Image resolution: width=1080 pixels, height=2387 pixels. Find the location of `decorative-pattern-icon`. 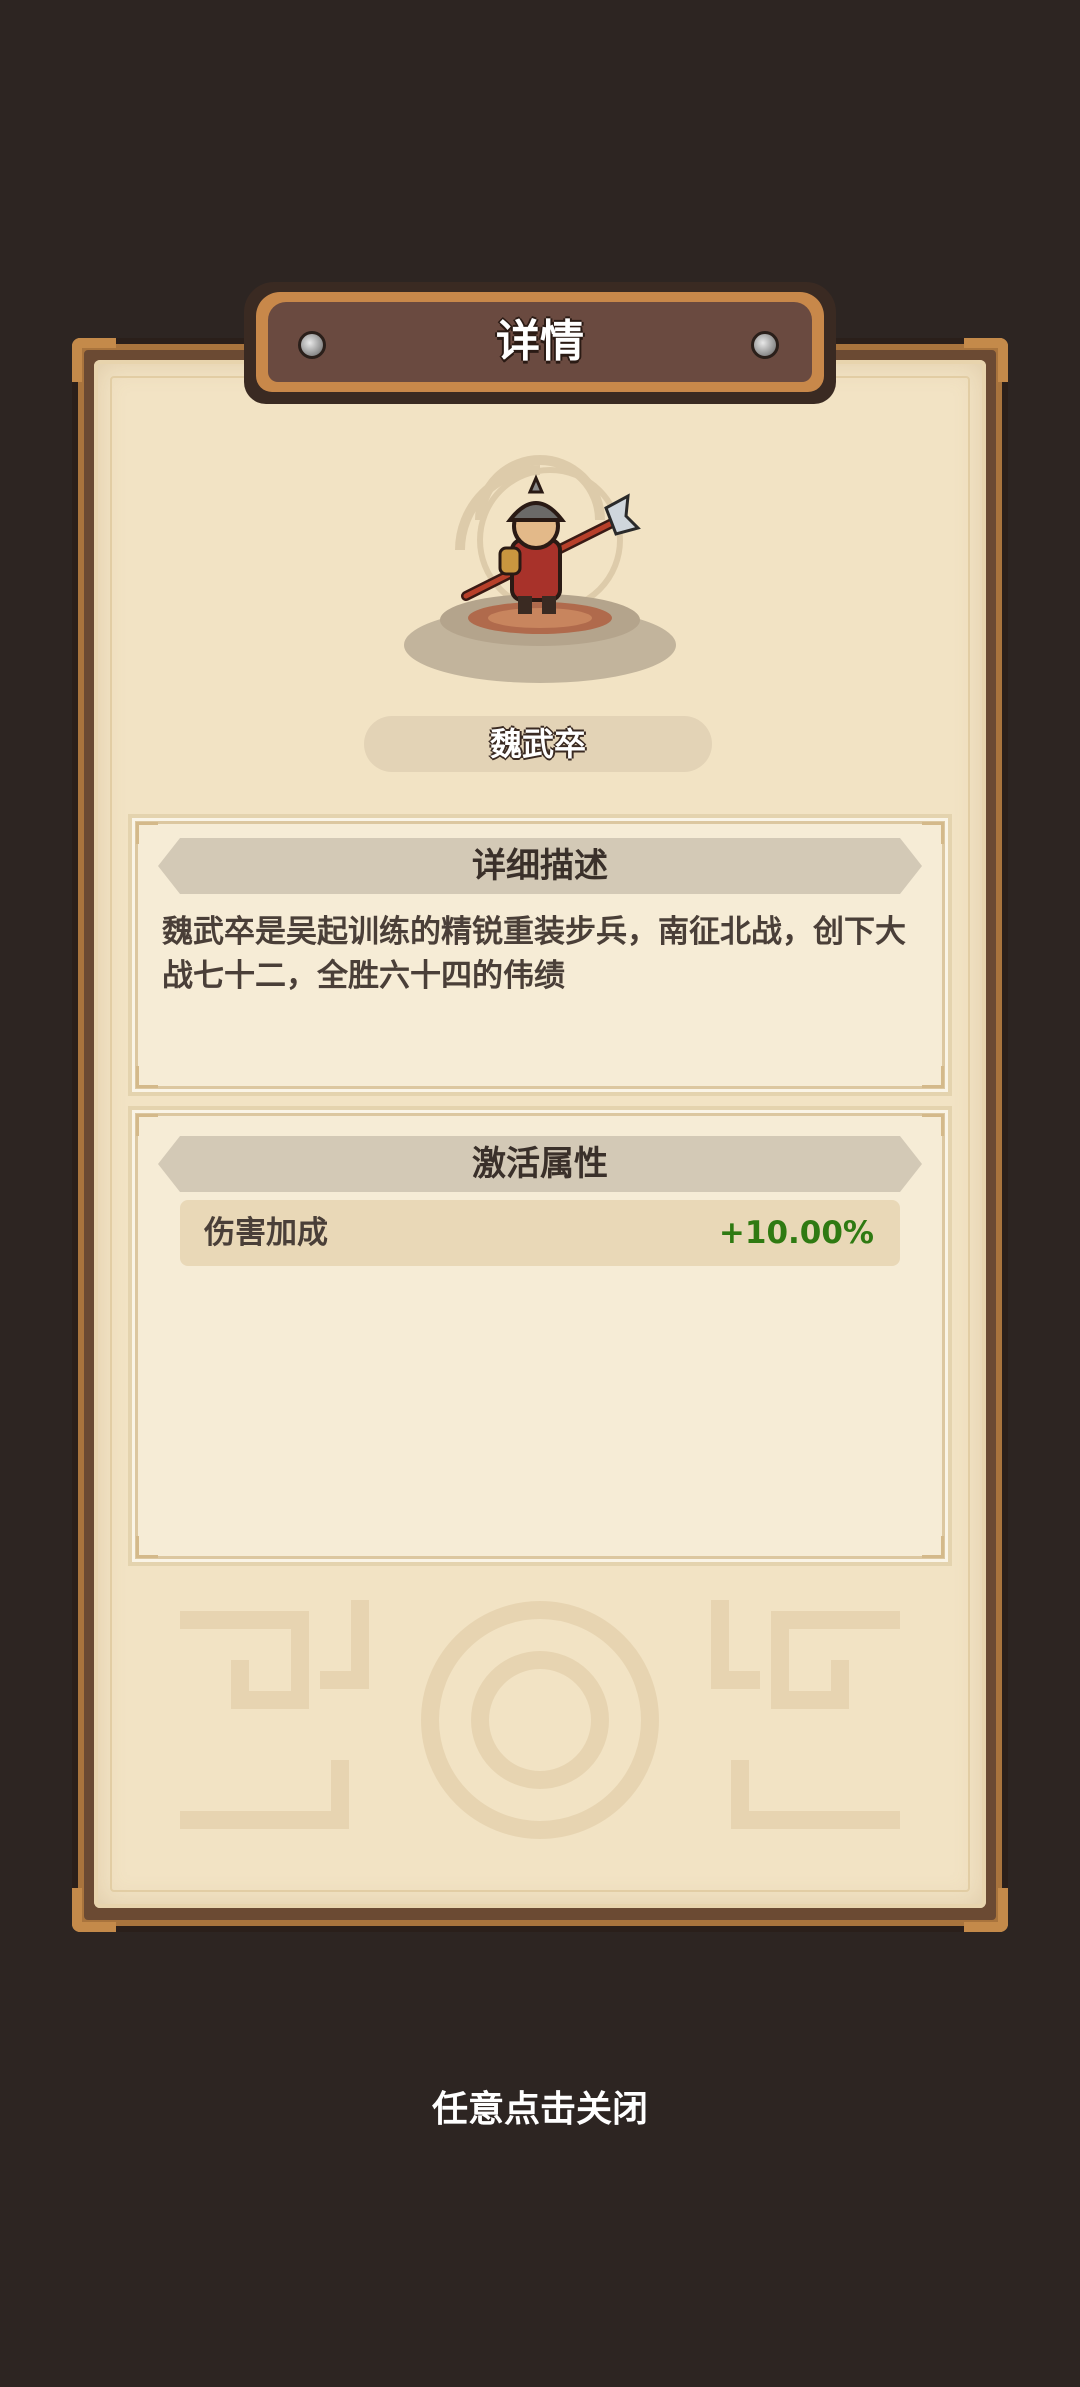

decorative-pattern-icon is located at coordinates (540, 1719).